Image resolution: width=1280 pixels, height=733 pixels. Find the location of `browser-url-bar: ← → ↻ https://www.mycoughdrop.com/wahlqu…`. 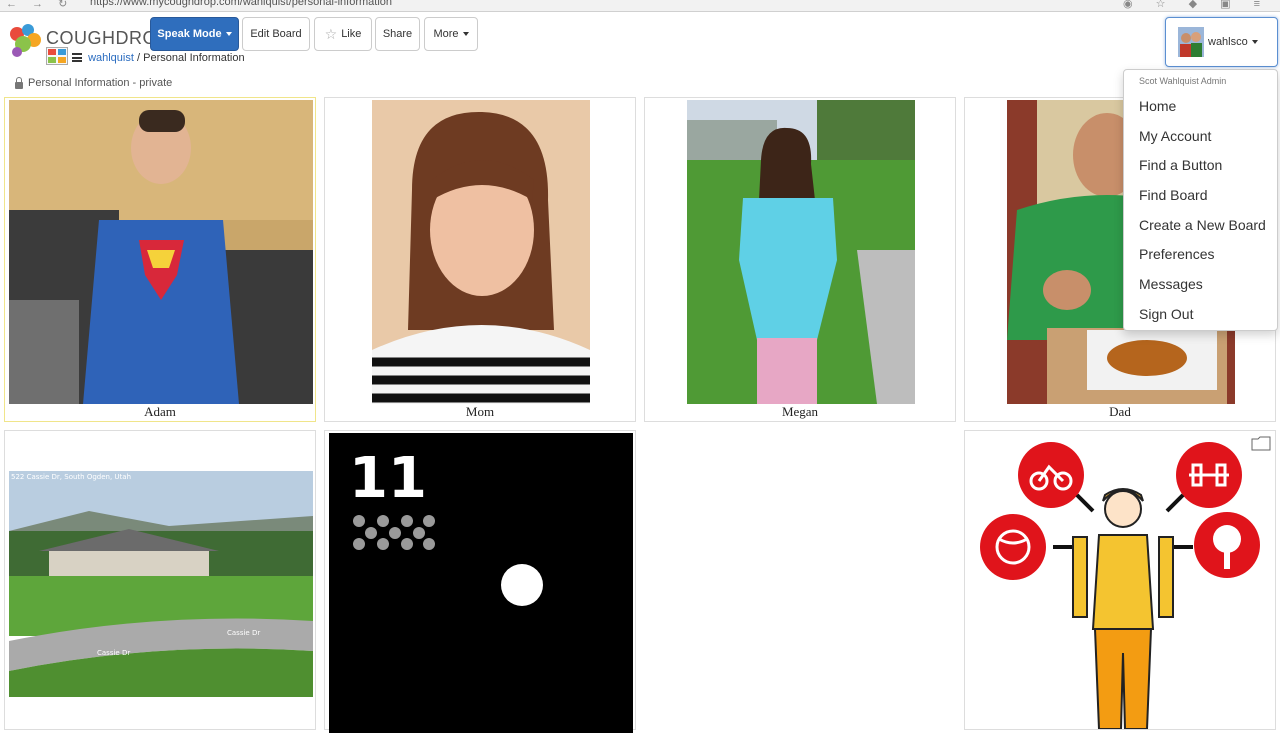

browser-url-bar: ← → ↻ https://www.mycoughdrop.com/wahlqu… is located at coordinates (640, 6).